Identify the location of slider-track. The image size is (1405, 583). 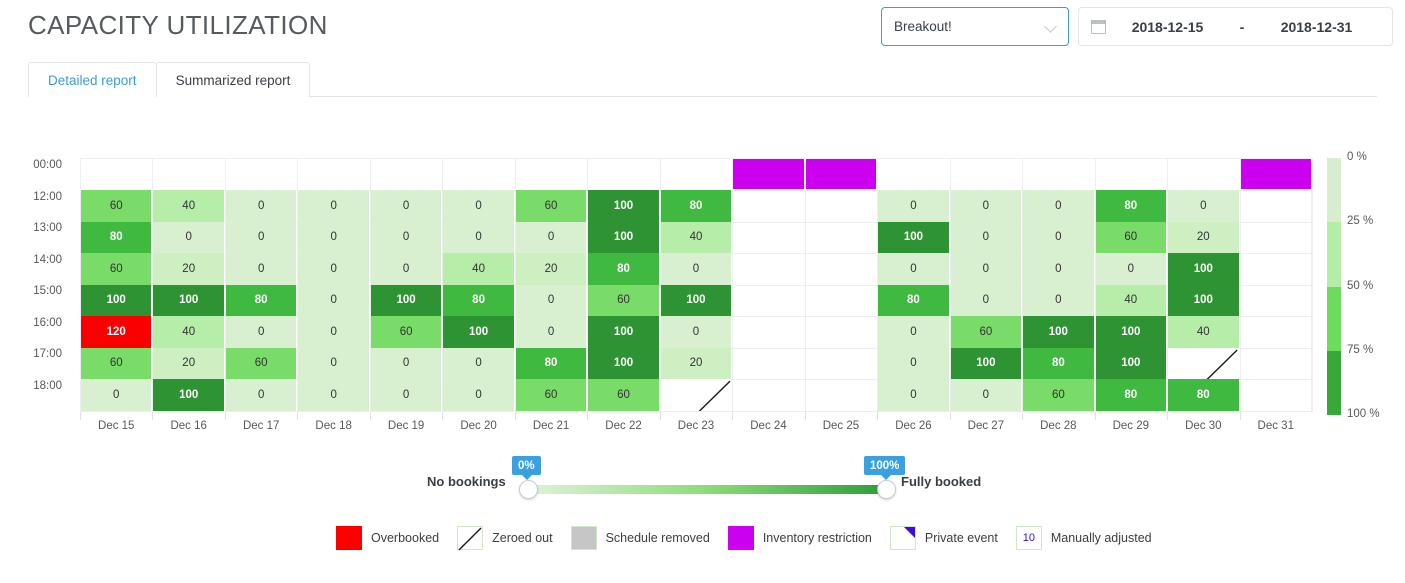
(707, 489).